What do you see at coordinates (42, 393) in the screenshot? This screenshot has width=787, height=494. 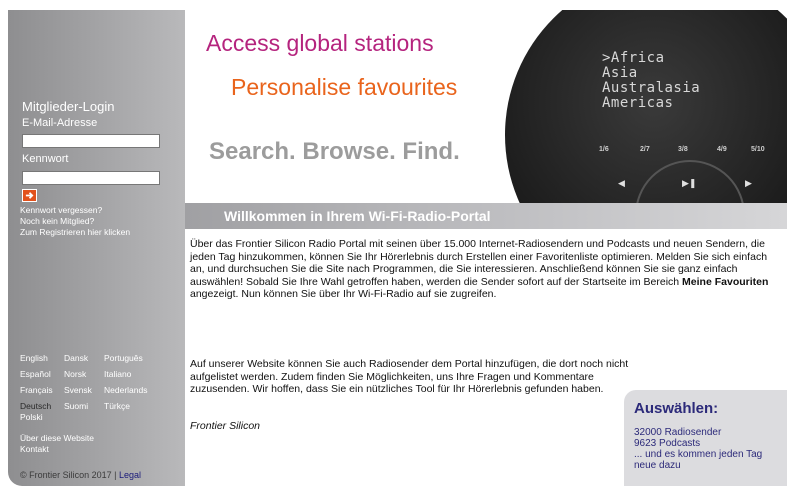 I see `language-francais: Français` at bounding box center [42, 393].